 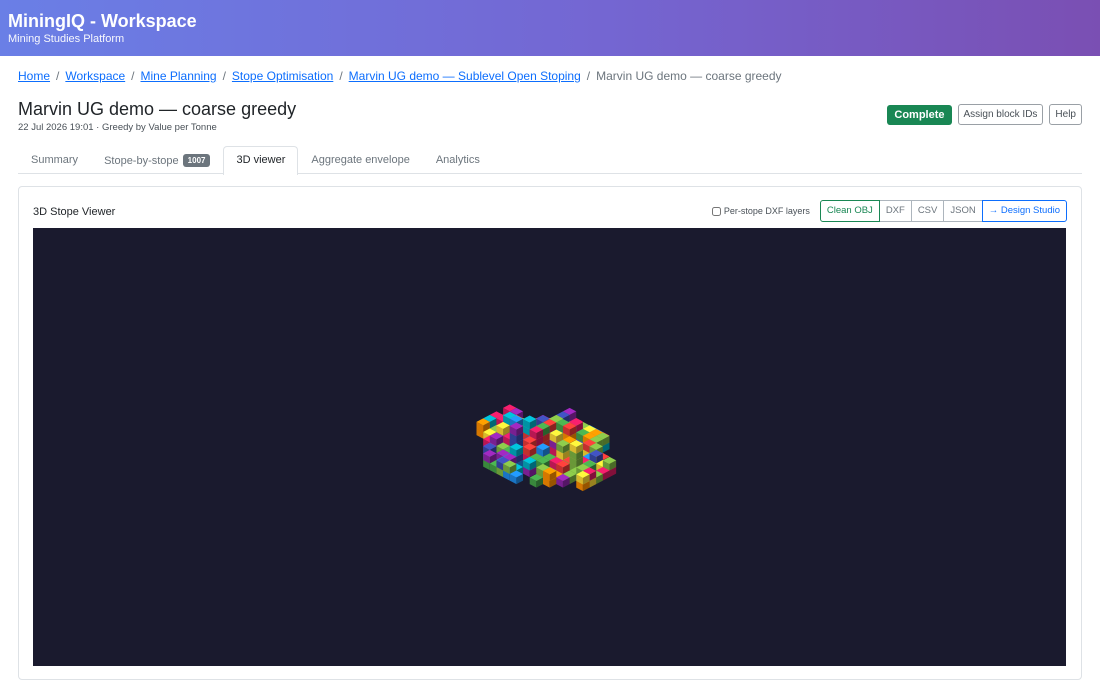 What do you see at coordinates (465, 76) in the screenshot?
I see `breadcrumb-project: Marvin UG demo — Sublevel Open Stoping` at bounding box center [465, 76].